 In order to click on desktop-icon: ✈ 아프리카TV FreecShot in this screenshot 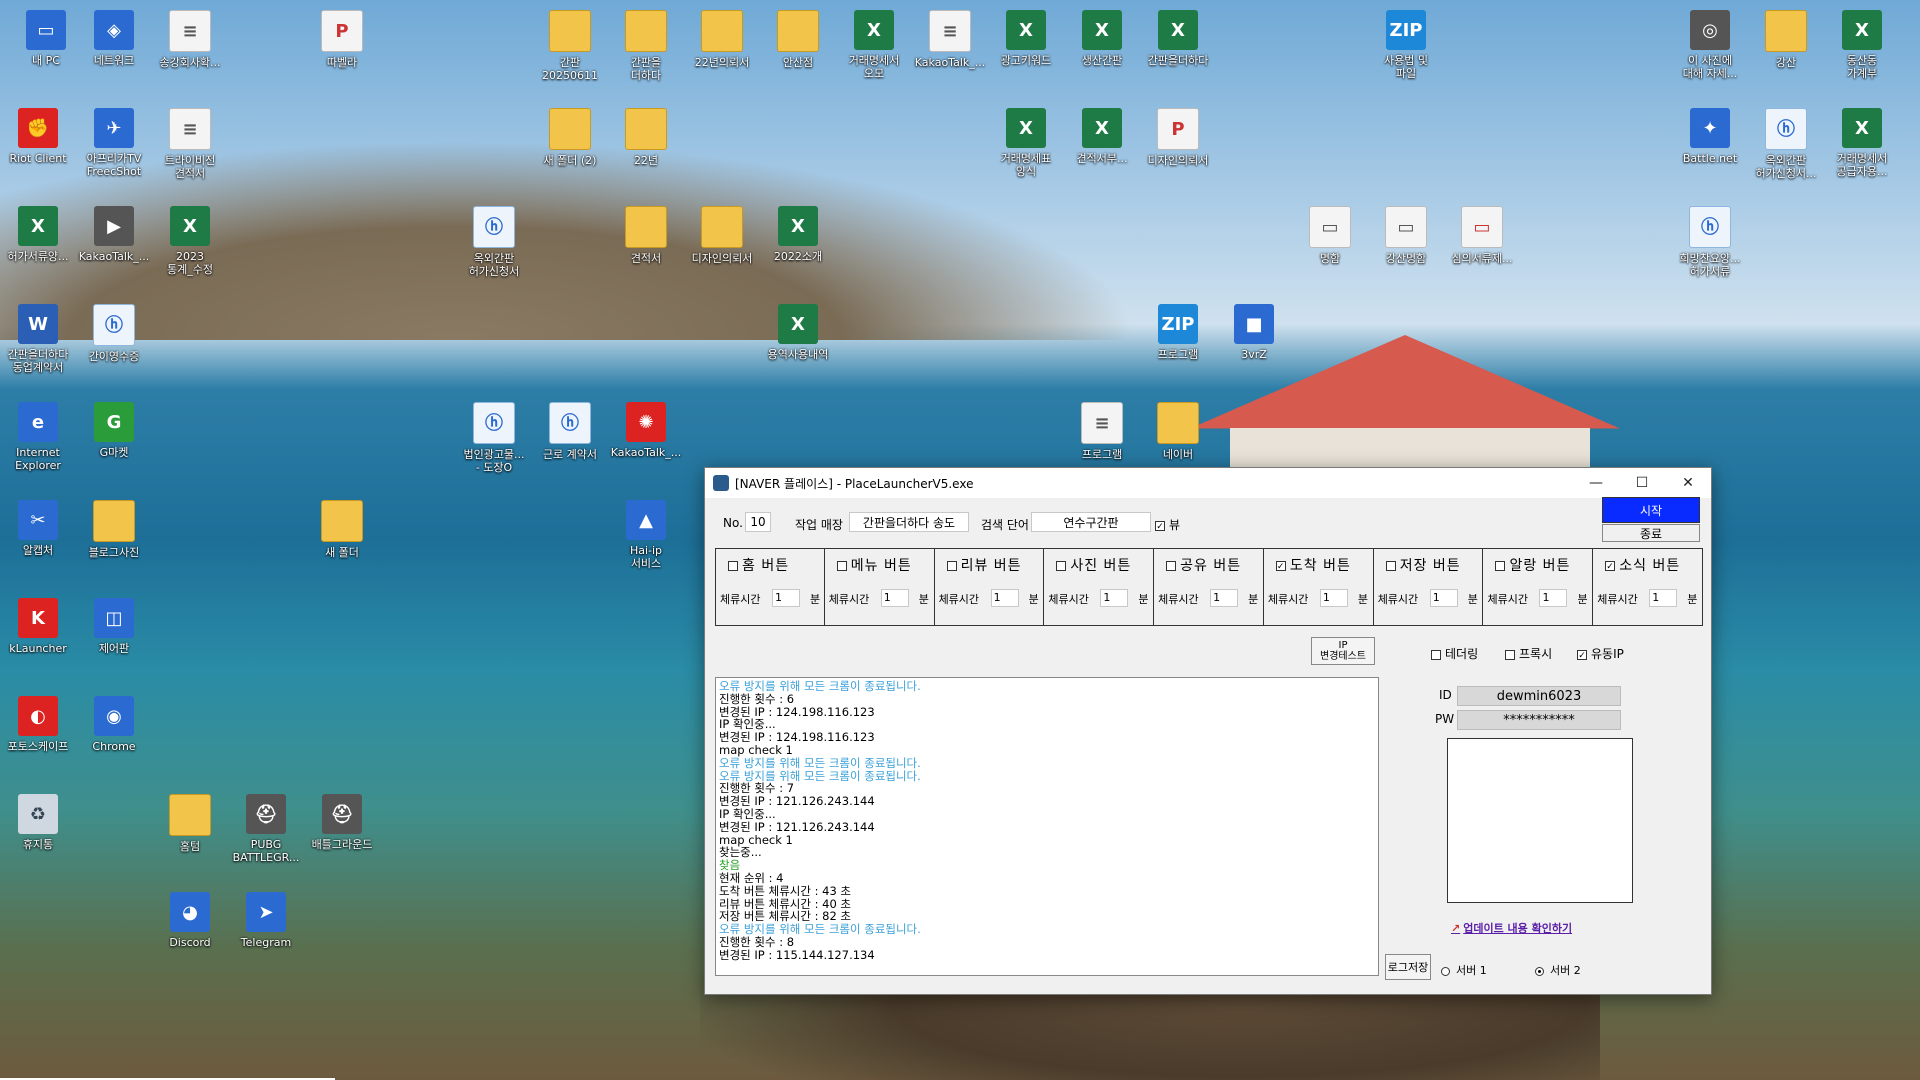, I will do `click(114, 143)`.